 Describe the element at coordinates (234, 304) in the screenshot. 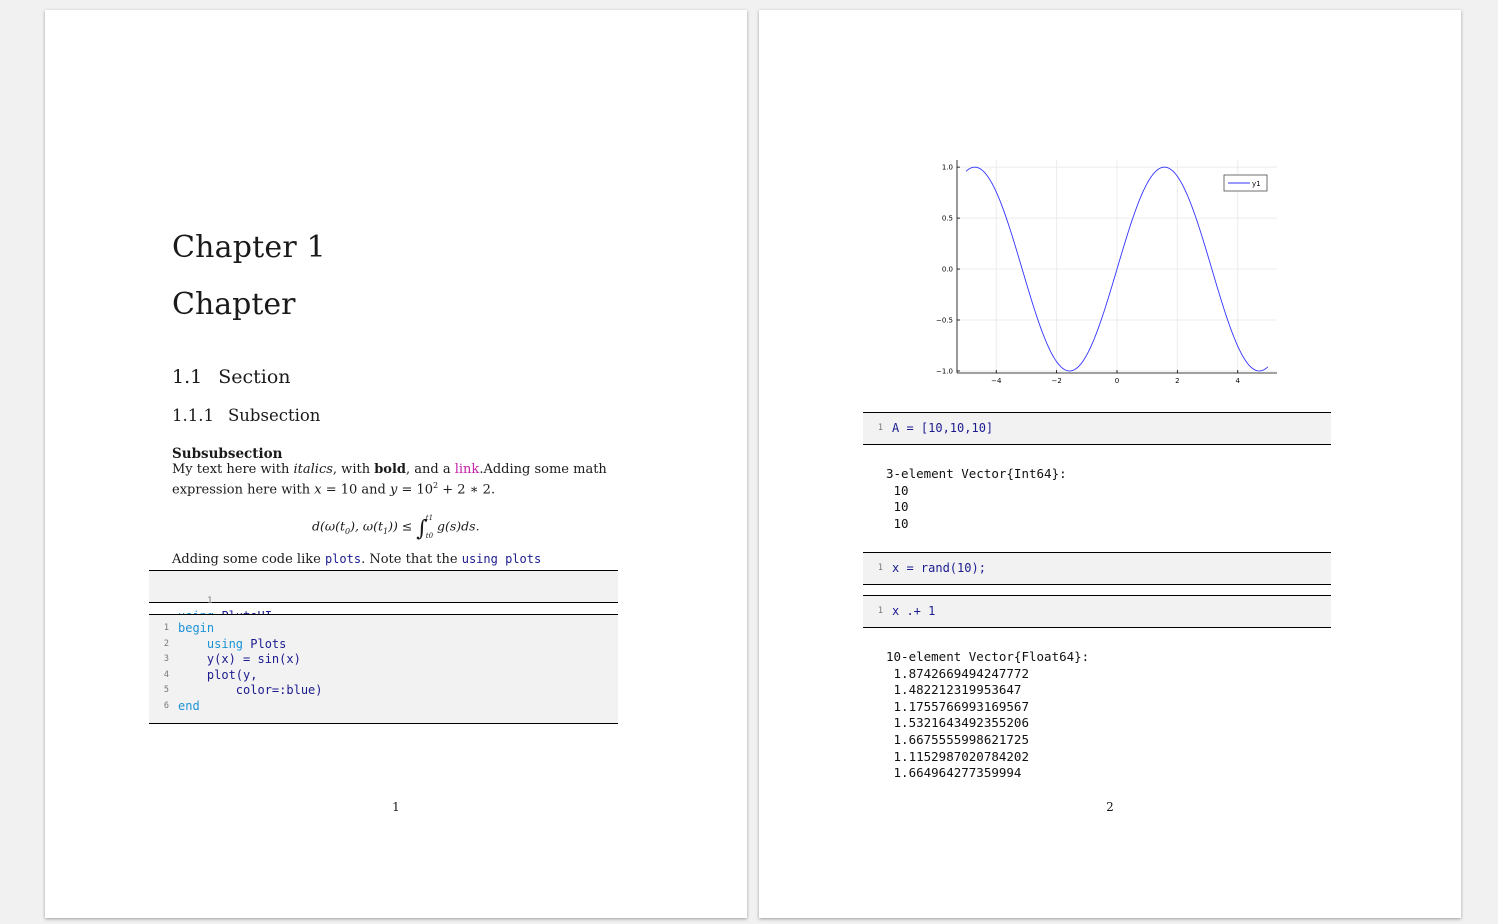

I see `chapter-title: Chapter` at that location.